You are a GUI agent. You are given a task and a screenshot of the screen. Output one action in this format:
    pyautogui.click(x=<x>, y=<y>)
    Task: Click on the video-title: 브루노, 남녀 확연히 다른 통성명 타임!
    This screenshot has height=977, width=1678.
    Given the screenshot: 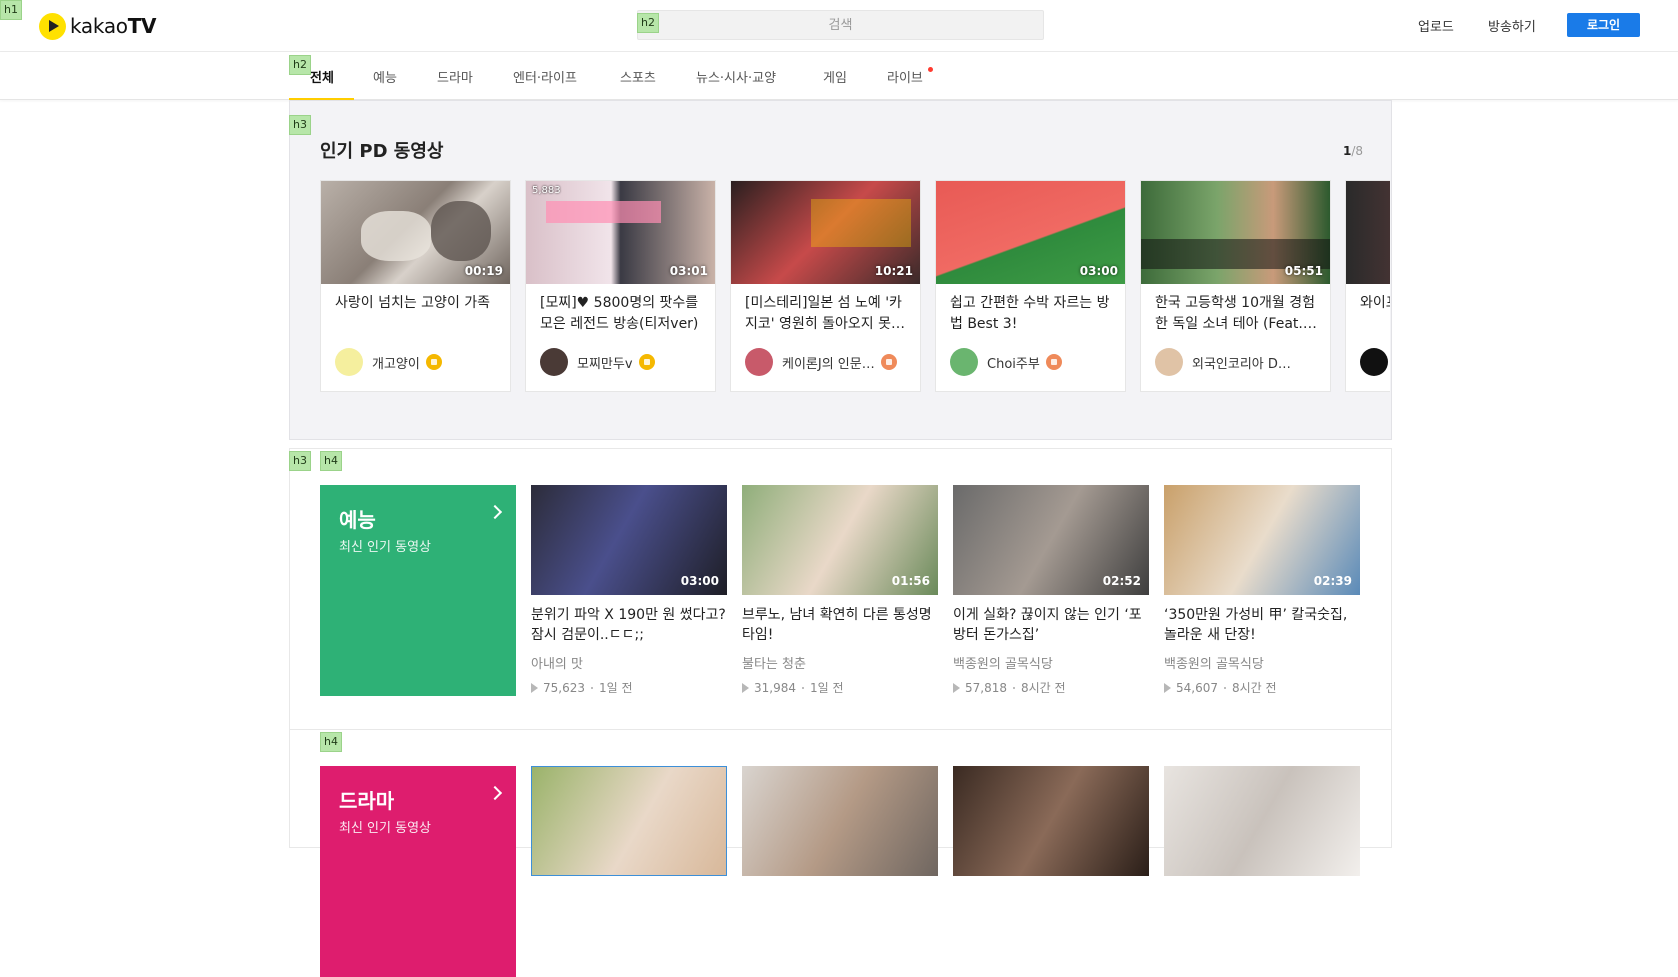 What is the action you would take?
    pyautogui.click(x=840, y=625)
    